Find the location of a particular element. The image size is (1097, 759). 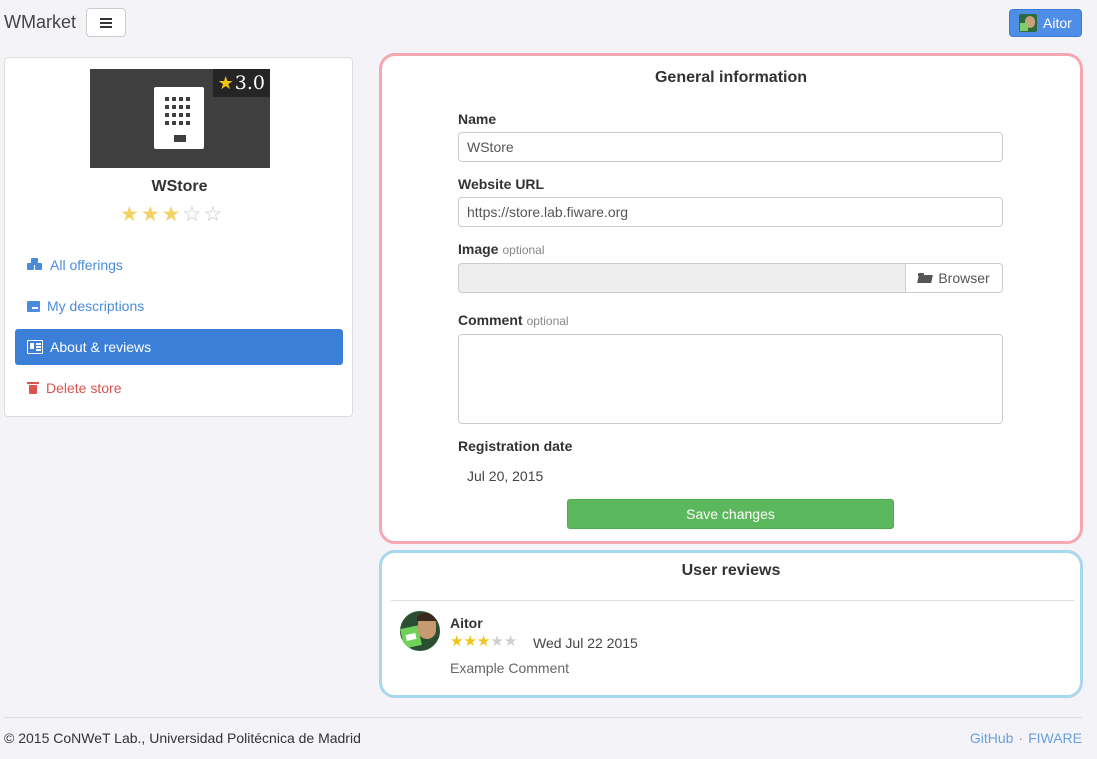

browse-button: Browser is located at coordinates (954, 278).